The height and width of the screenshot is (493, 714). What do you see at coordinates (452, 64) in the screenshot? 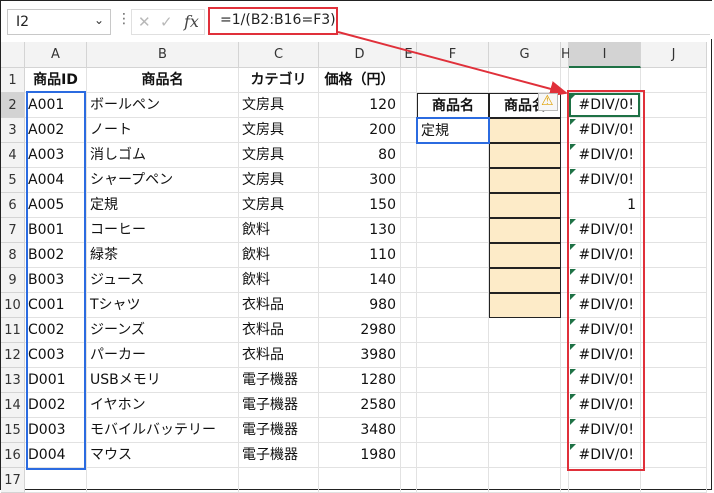
I see `annotation-arrow` at bounding box center [452, 64].